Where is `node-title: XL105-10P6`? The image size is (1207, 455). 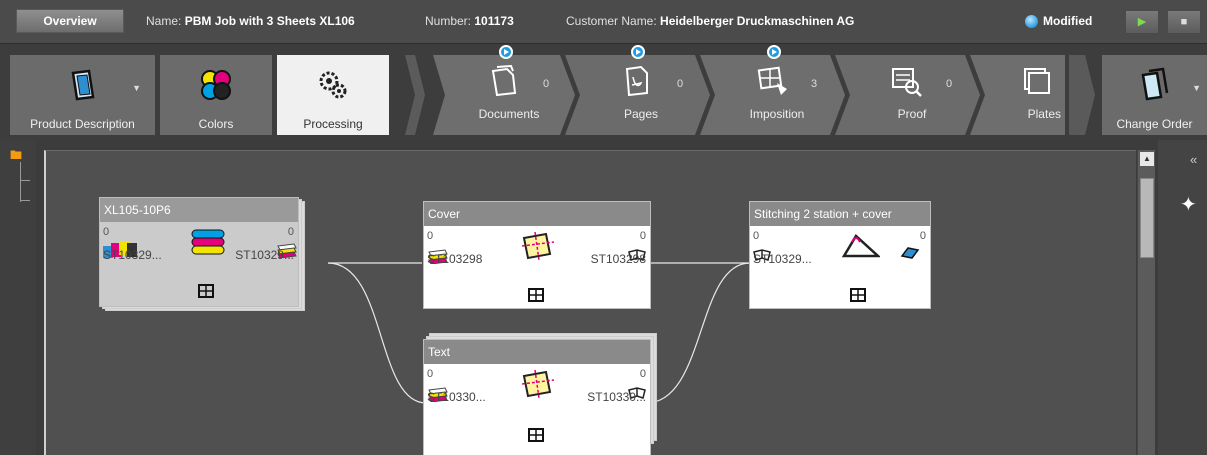
node-title: XL105-10P6 is located at coordinates (199, 210).